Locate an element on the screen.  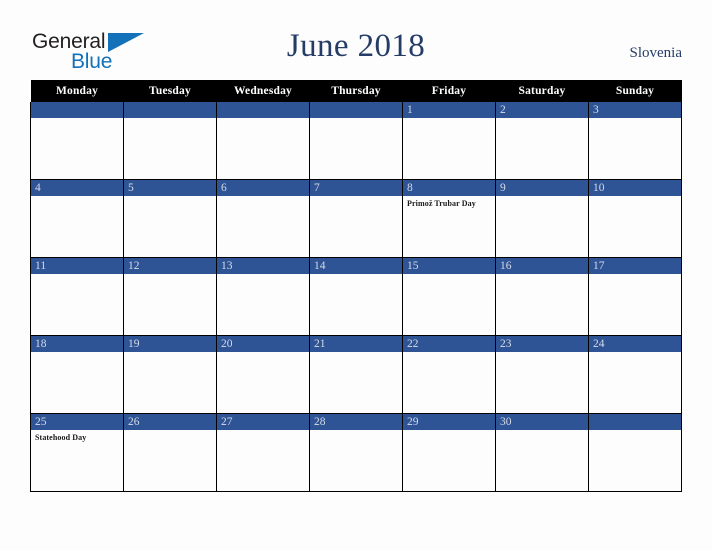
calendar-day-cell: 7 is located at coordinates (356, 218).